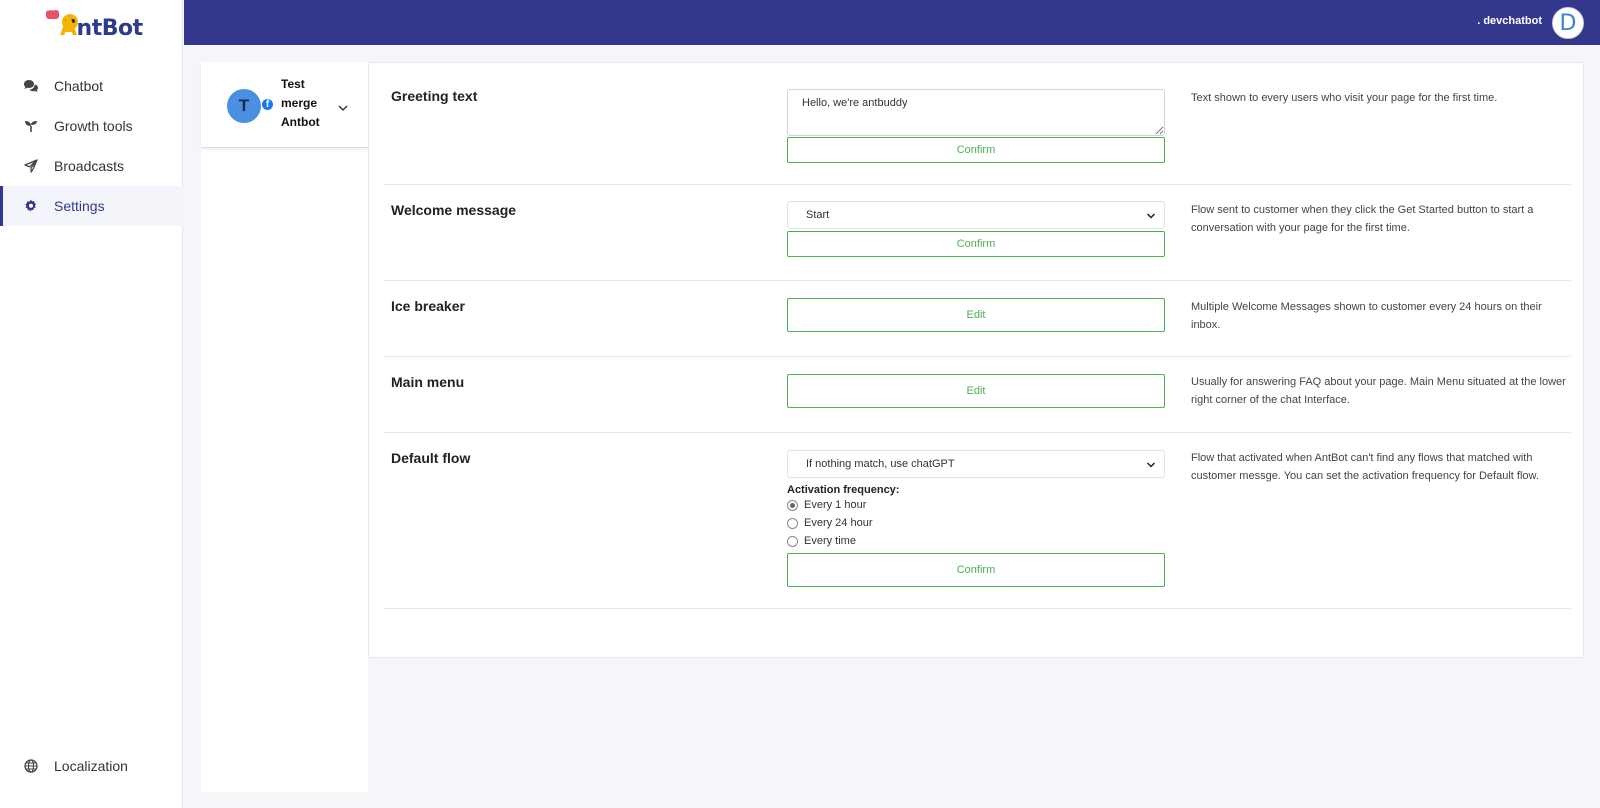 The width and height of the screenshot is (1600, 808). I want to click on frequency-option-24-hour: Every 24 hour, so click(976, 523).